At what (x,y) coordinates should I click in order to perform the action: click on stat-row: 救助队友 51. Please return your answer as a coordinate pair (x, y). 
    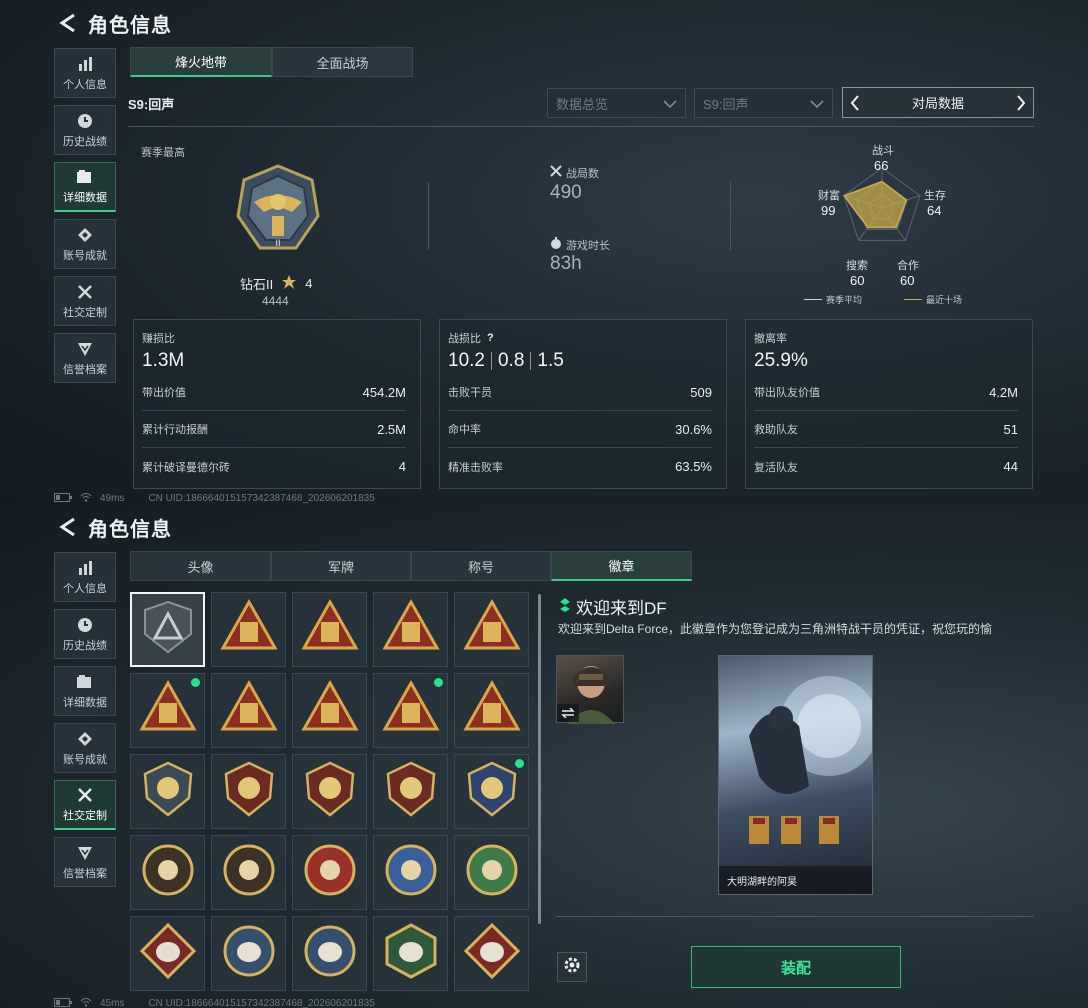
    Looking at the image, I should click on (886, 429).